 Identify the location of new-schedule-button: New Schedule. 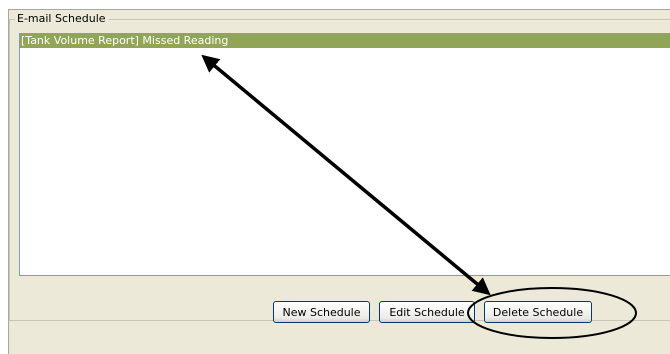
(321, 312).